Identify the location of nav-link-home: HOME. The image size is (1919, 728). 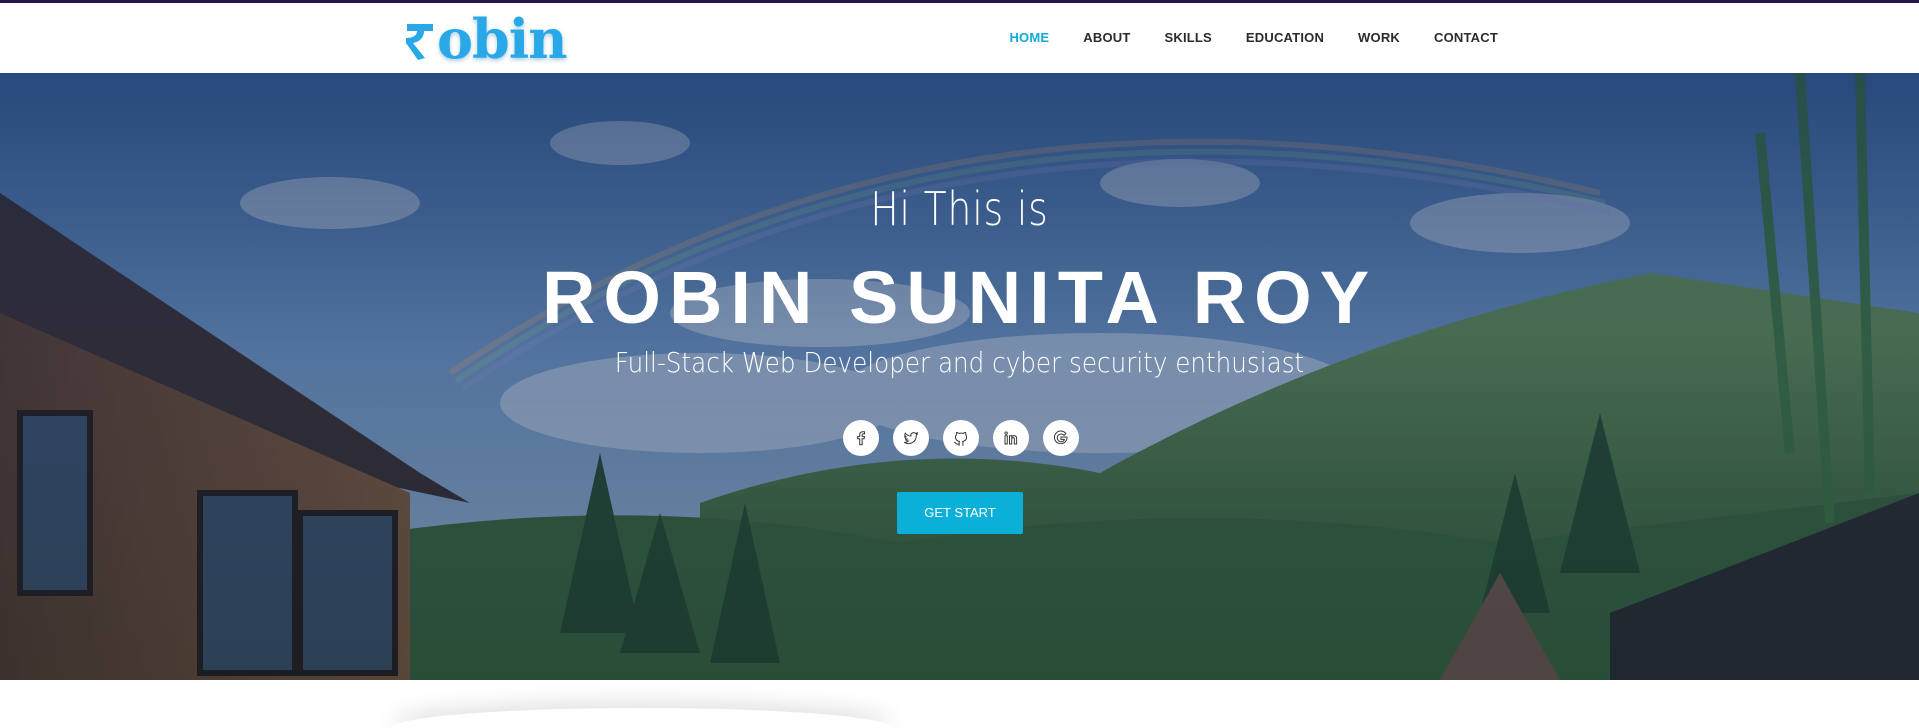
(1029, 37).